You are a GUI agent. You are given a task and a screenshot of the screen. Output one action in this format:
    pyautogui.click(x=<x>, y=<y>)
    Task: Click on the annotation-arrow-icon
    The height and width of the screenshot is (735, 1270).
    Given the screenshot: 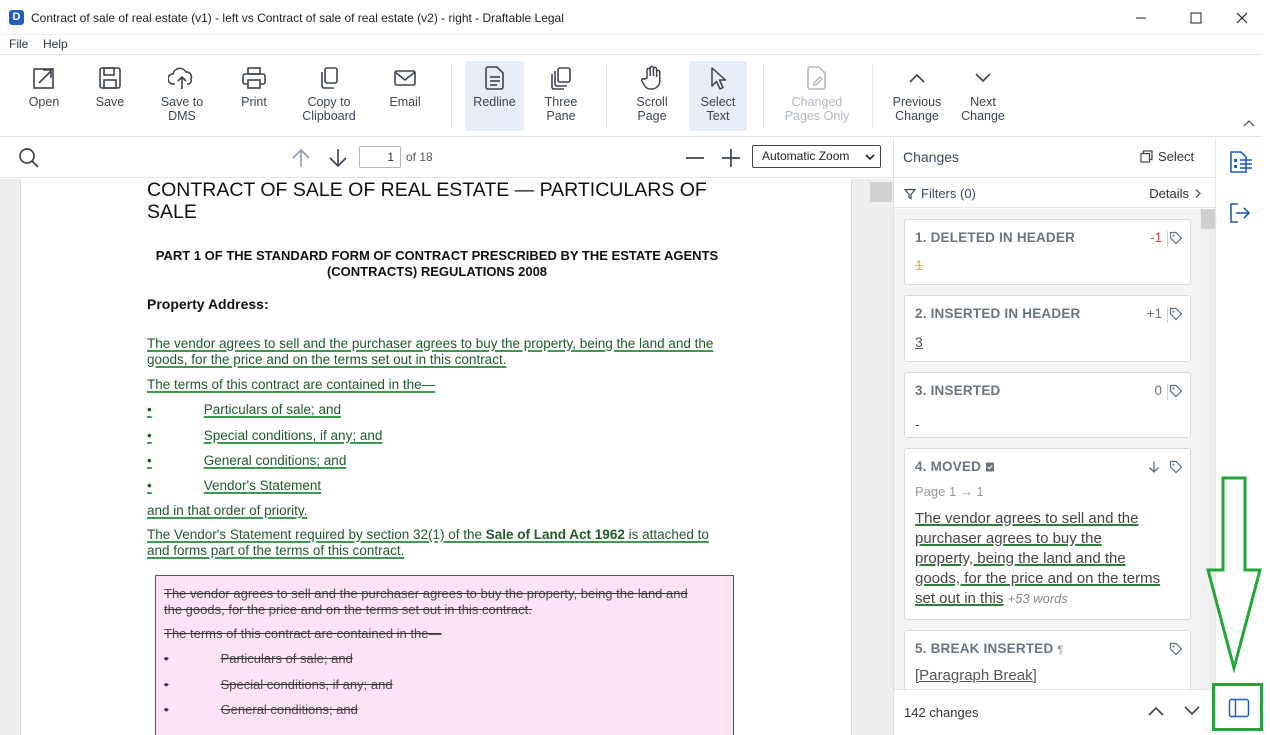 What is the action you would take?
    pyautogui.click(x=1234, y=574)
    